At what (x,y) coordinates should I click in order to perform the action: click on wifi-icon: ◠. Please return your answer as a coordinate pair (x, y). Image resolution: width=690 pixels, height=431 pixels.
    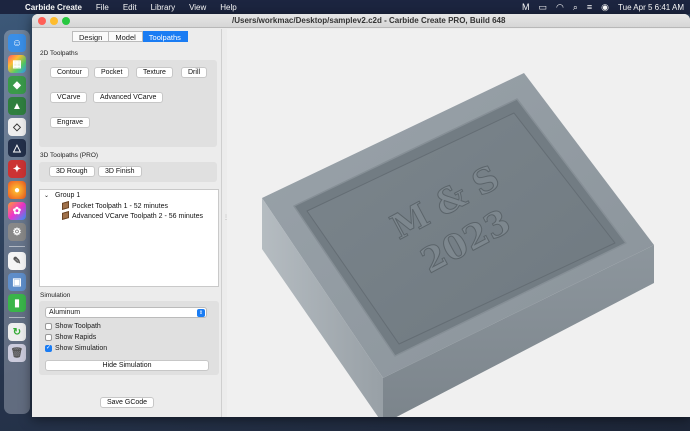
    Looking at the image, I should click on (560, 7).